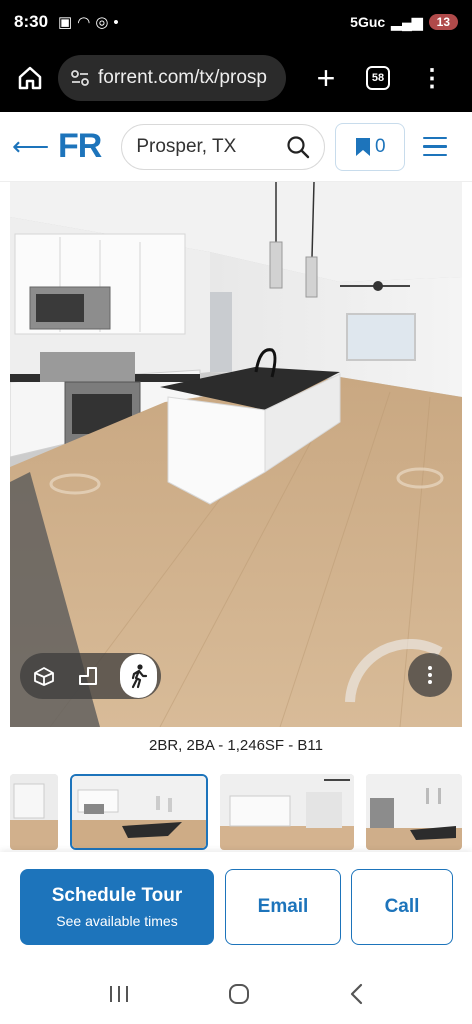 This screenshot has height=1024, width=472. Describe the element at coordinates (117, 921) in the screenshot. I see `schedule-tour-sublabel: See available times` at that location.